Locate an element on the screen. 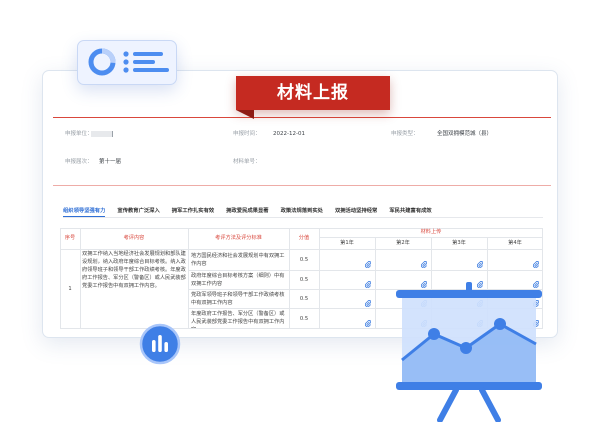  score-1: 0.5 is located at coordinates (304, 260).